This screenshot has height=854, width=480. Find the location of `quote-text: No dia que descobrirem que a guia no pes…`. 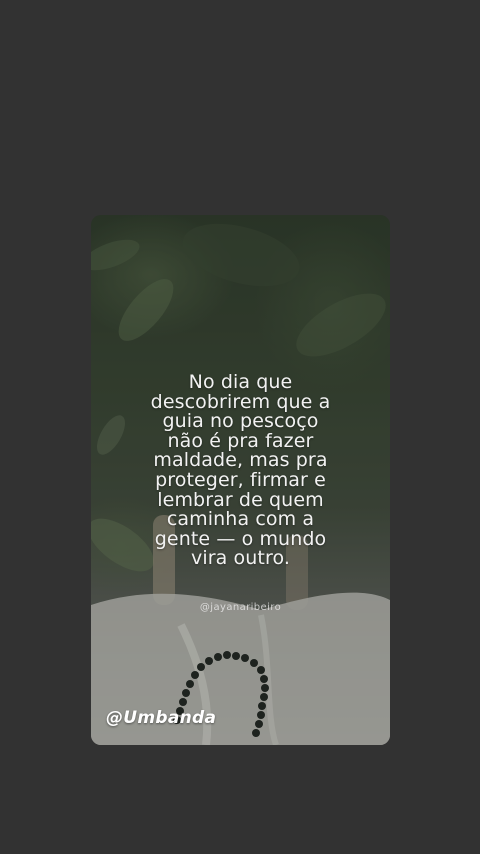

quote-text: No dia que descobrirem que a guia no pes… is located at coordinates (240, 470).